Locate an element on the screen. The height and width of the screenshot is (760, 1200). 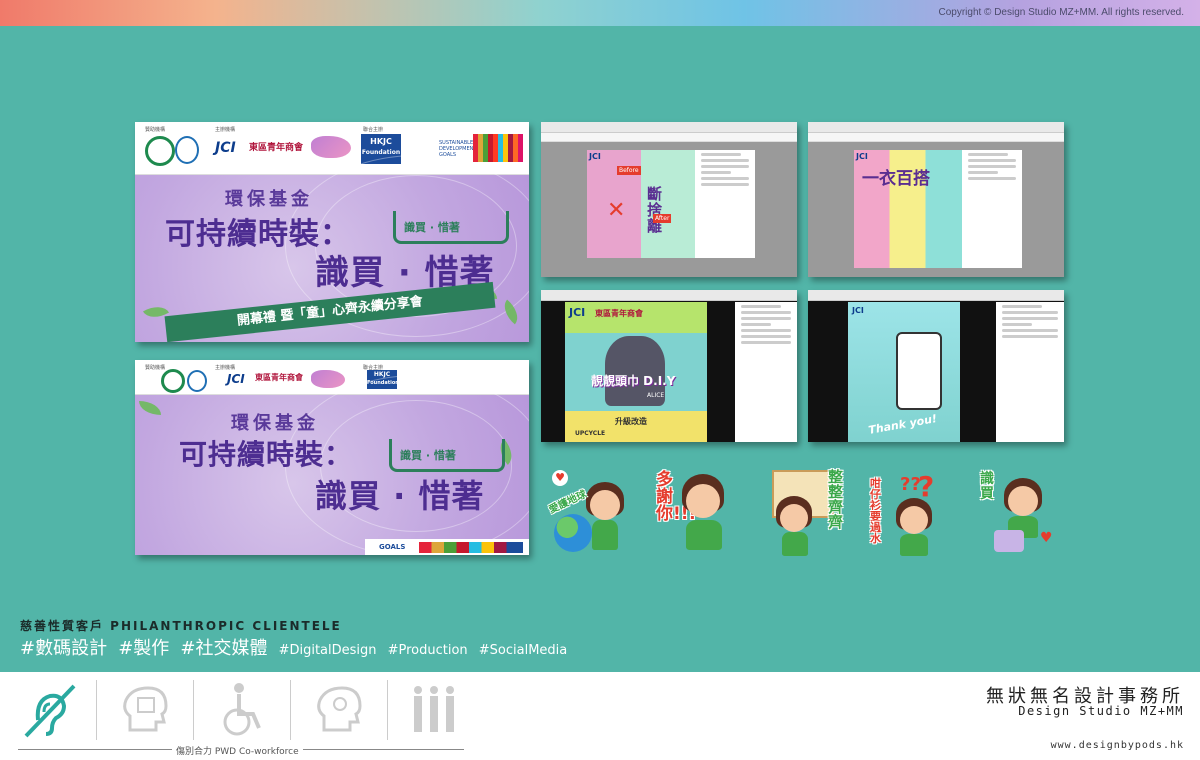
video-title: 靚靚頭巾 D.I.Y is located at coordinates (633, 381).